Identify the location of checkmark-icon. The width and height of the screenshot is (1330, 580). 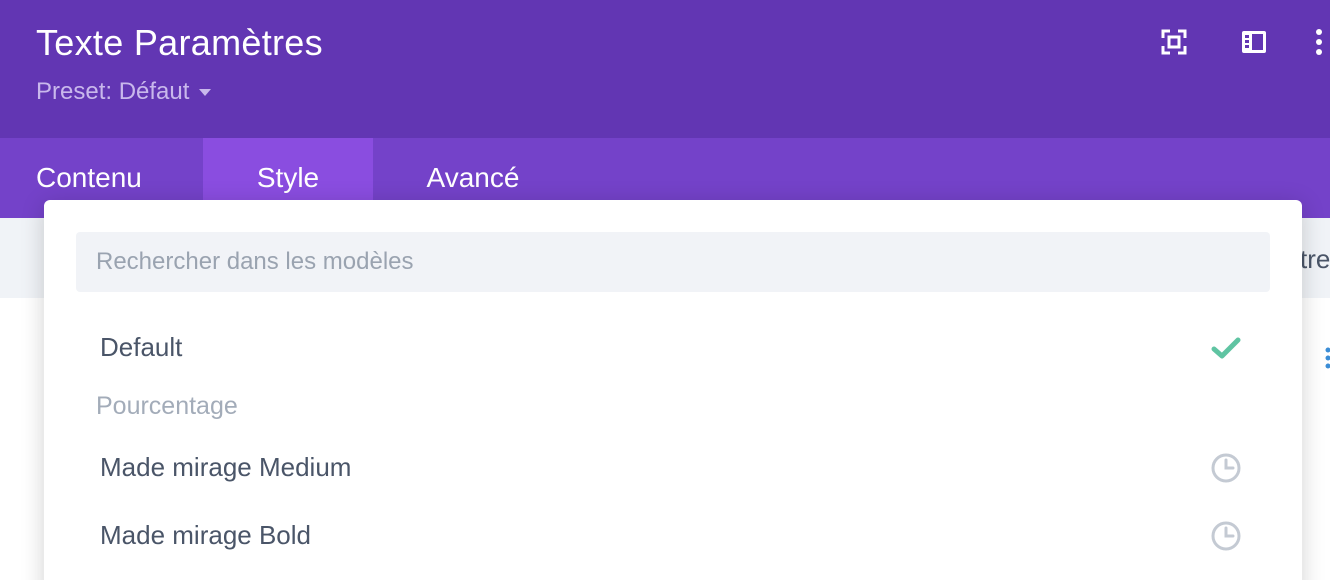
(1226, 348).